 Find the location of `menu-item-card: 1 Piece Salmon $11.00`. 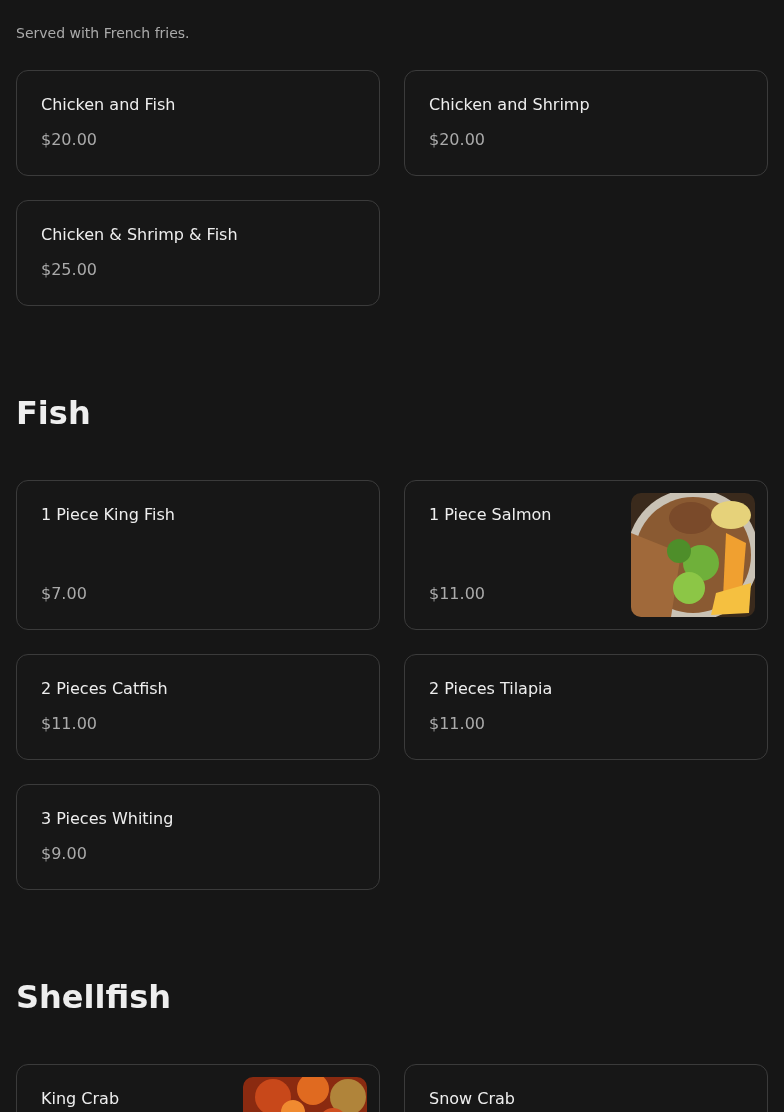

menu-item-card: 1 Piece Salmon $11.00 is located at coordinates (586, 555).